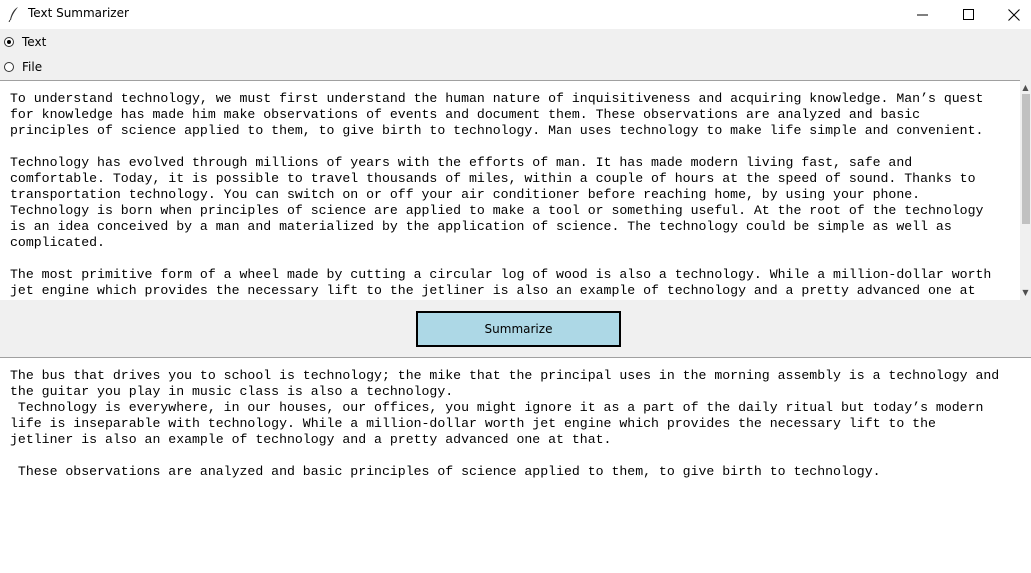 This screenshot has width=1031, height=573. Describe the element at coordinates (78, 13) in the screenshot. I see `window-title: Text Summarizer` at that location.